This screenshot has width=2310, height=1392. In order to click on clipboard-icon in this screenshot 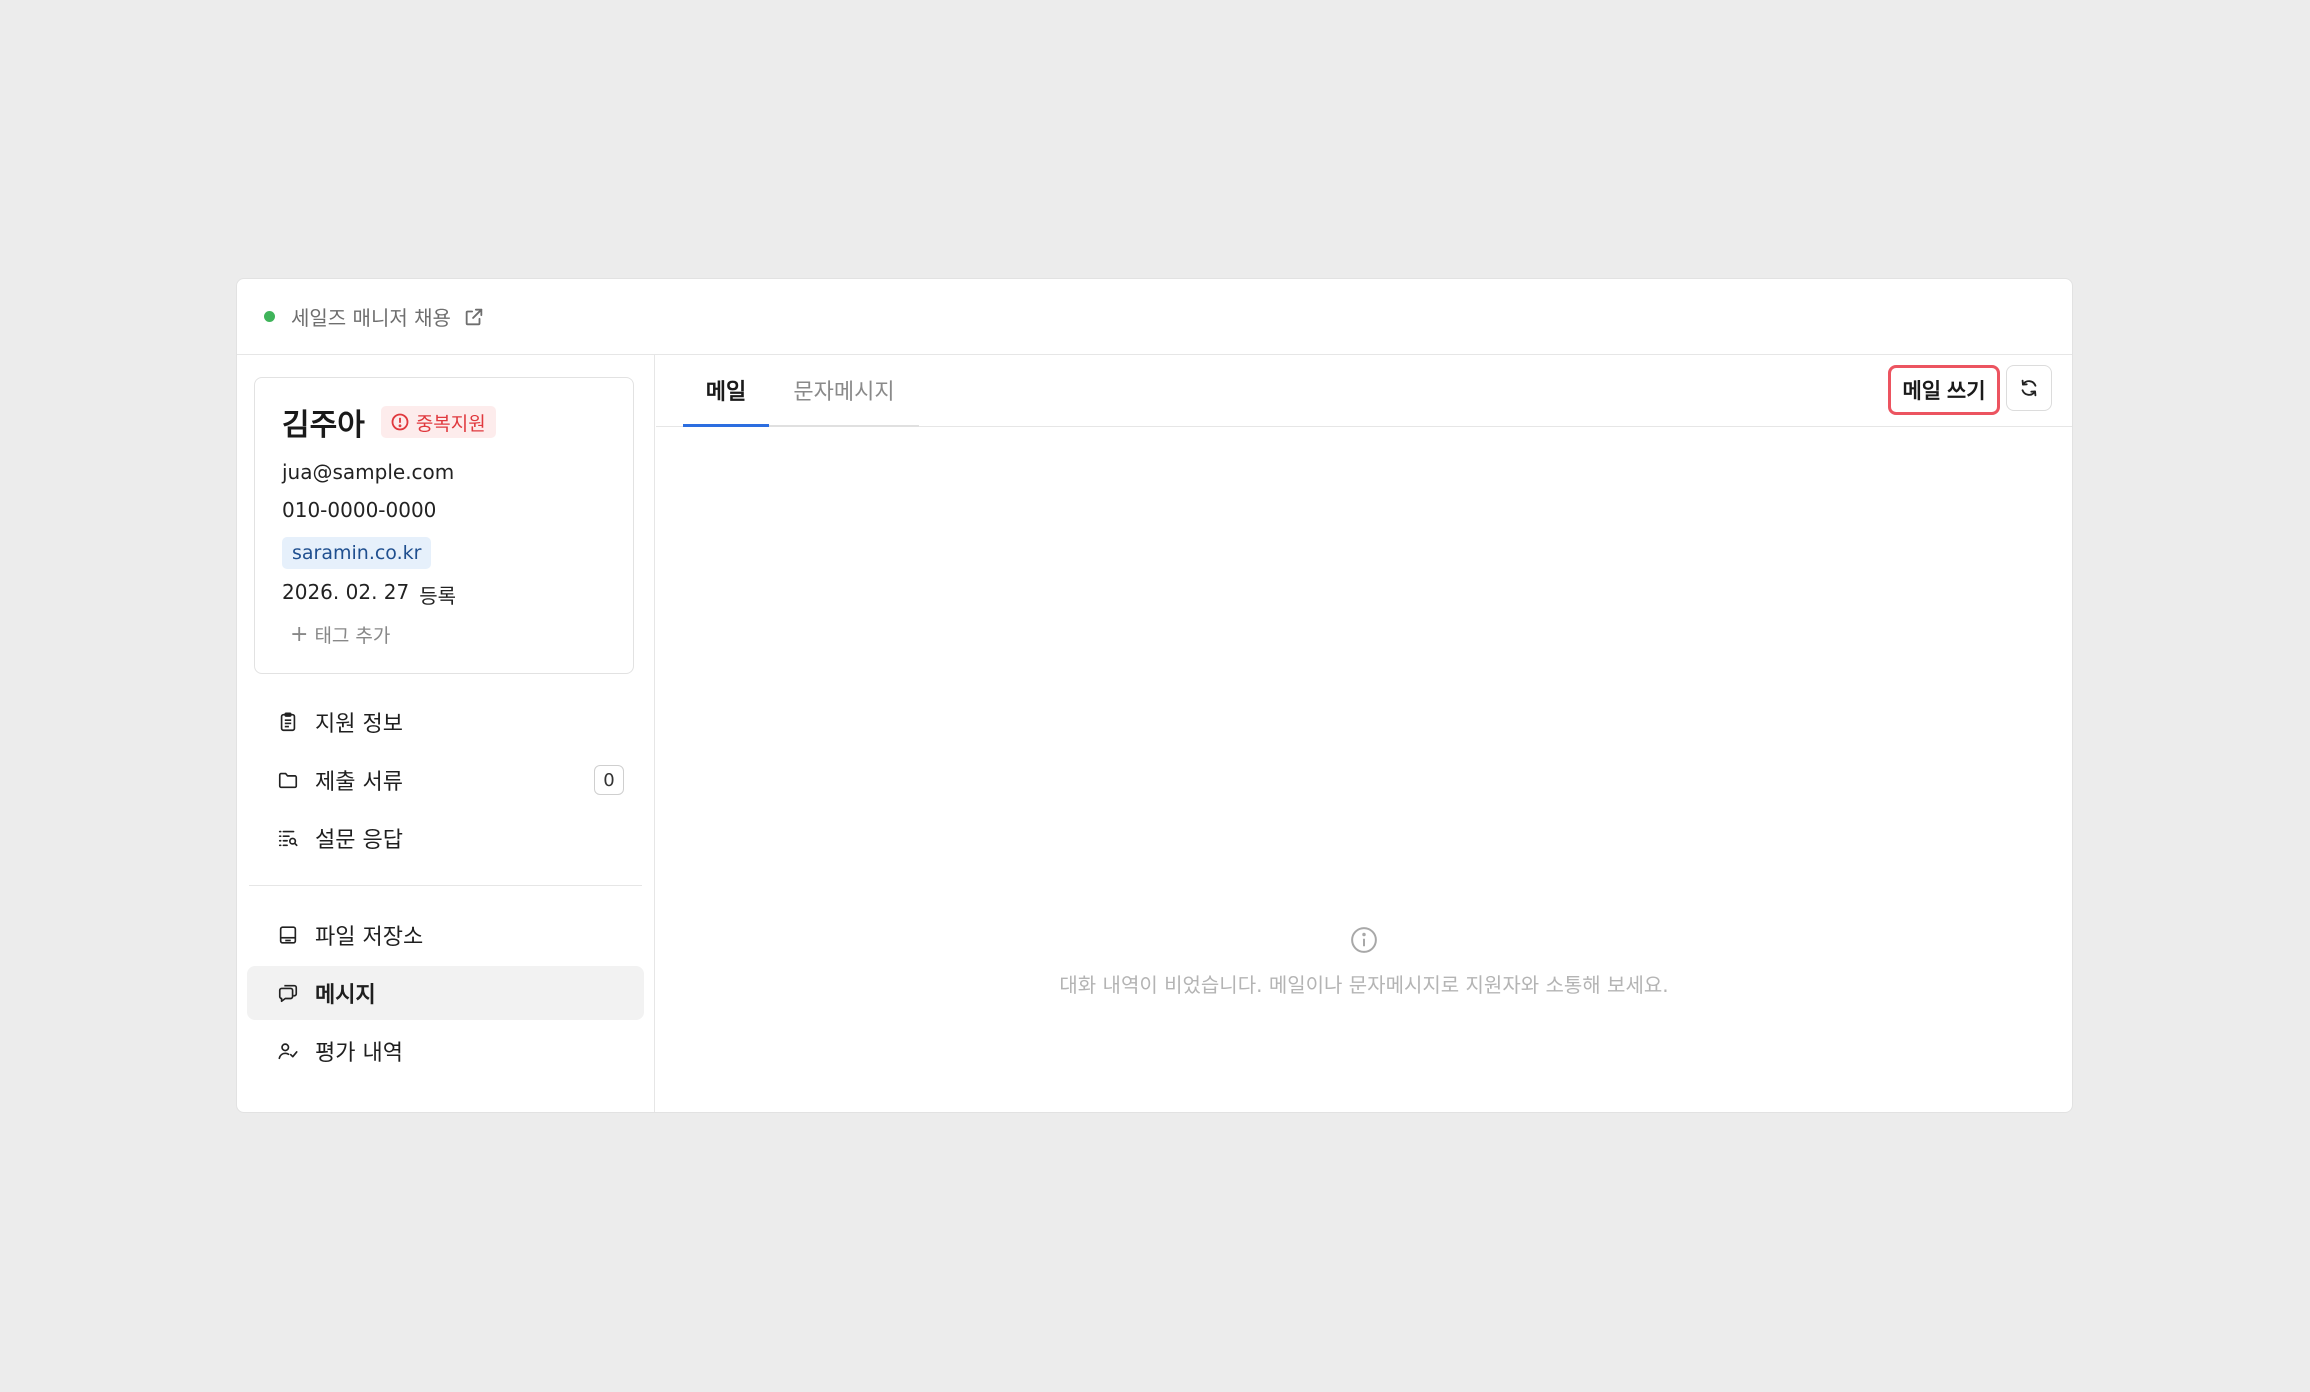, I will do `click(288, 722)`.